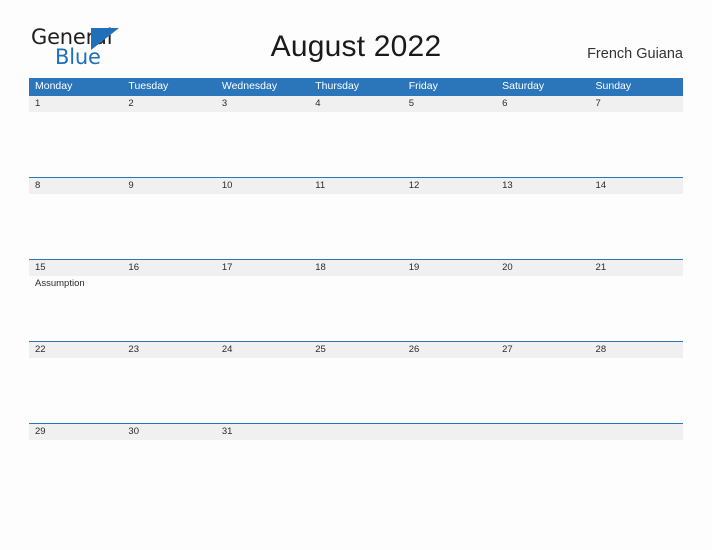  Describe the element at coordinates (54, 86) in the screenshot. I see `weekday-header-monday: Monday` at that location.